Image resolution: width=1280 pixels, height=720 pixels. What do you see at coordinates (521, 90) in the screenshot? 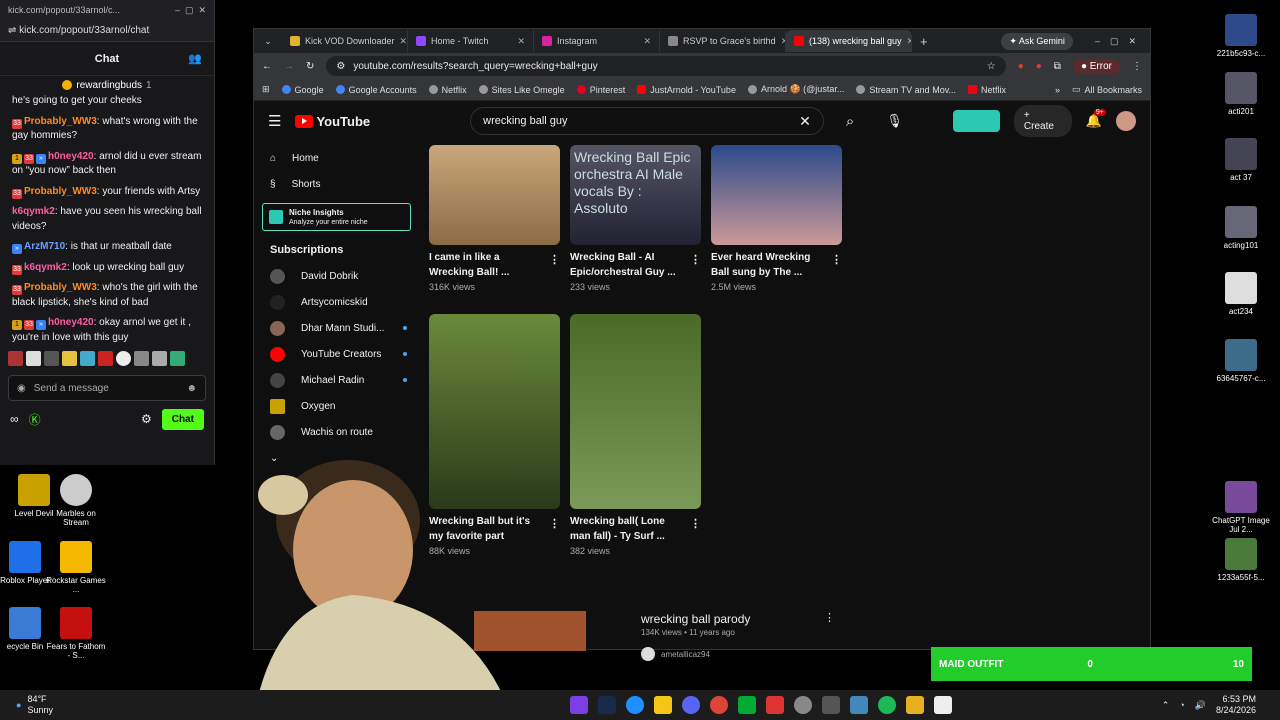
I see `bookmark-omegle: Sites Like Omegle` at bounding box center [521, 90].